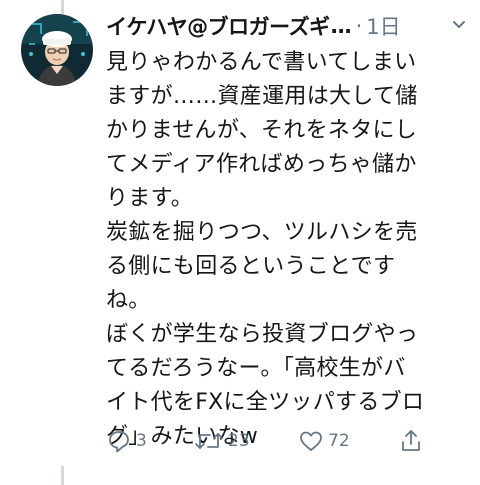 The height and width of the screenshot is (485, 480). Describe the element at coordinates (62, 7) in the screenshot. I see `thread-connector-top` at that location.